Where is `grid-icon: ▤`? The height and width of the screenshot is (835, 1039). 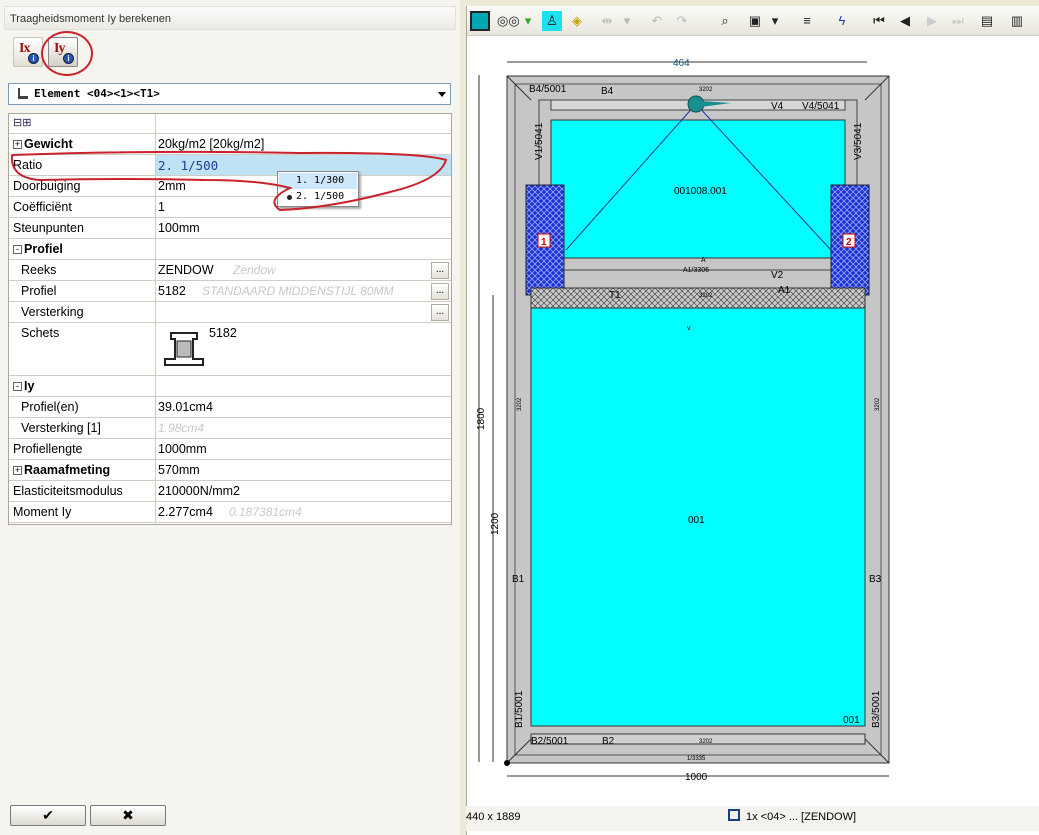 grid-icon: ▤ is located at coordinates (987, 21).